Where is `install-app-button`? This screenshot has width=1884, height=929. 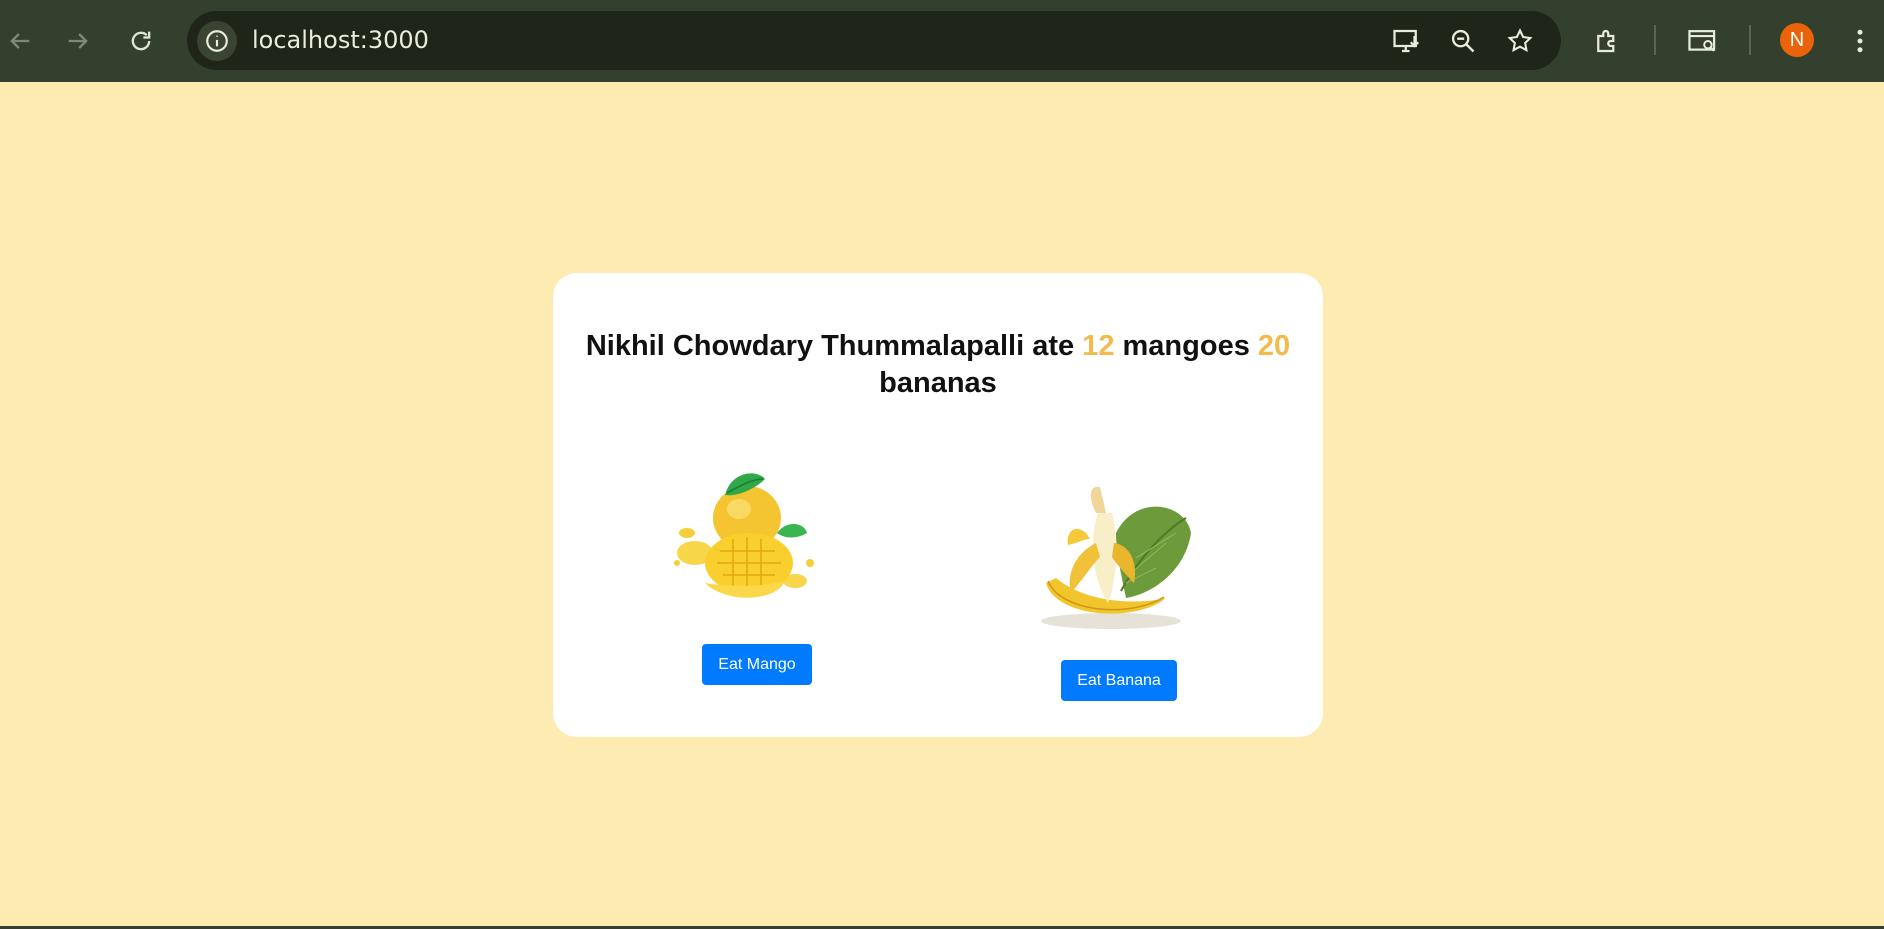 install-app-button is located at coordinates (1407, 41).